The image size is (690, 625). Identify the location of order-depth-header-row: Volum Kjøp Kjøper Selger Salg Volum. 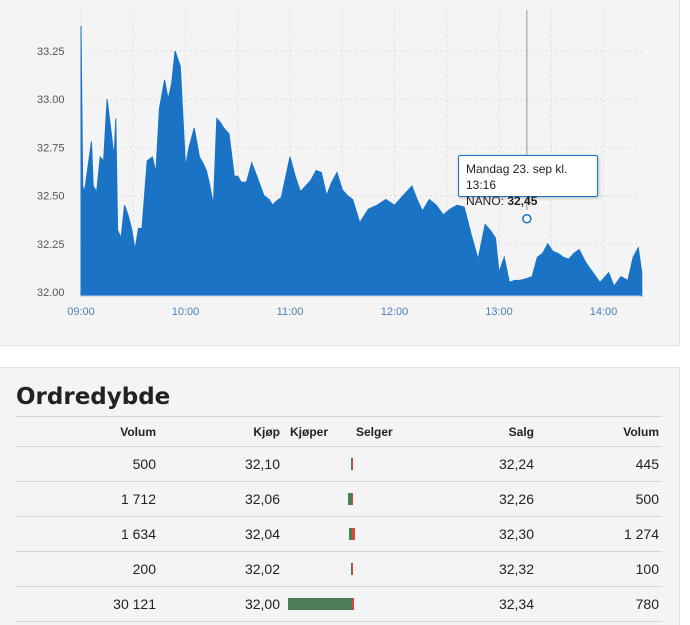
(339, 431).